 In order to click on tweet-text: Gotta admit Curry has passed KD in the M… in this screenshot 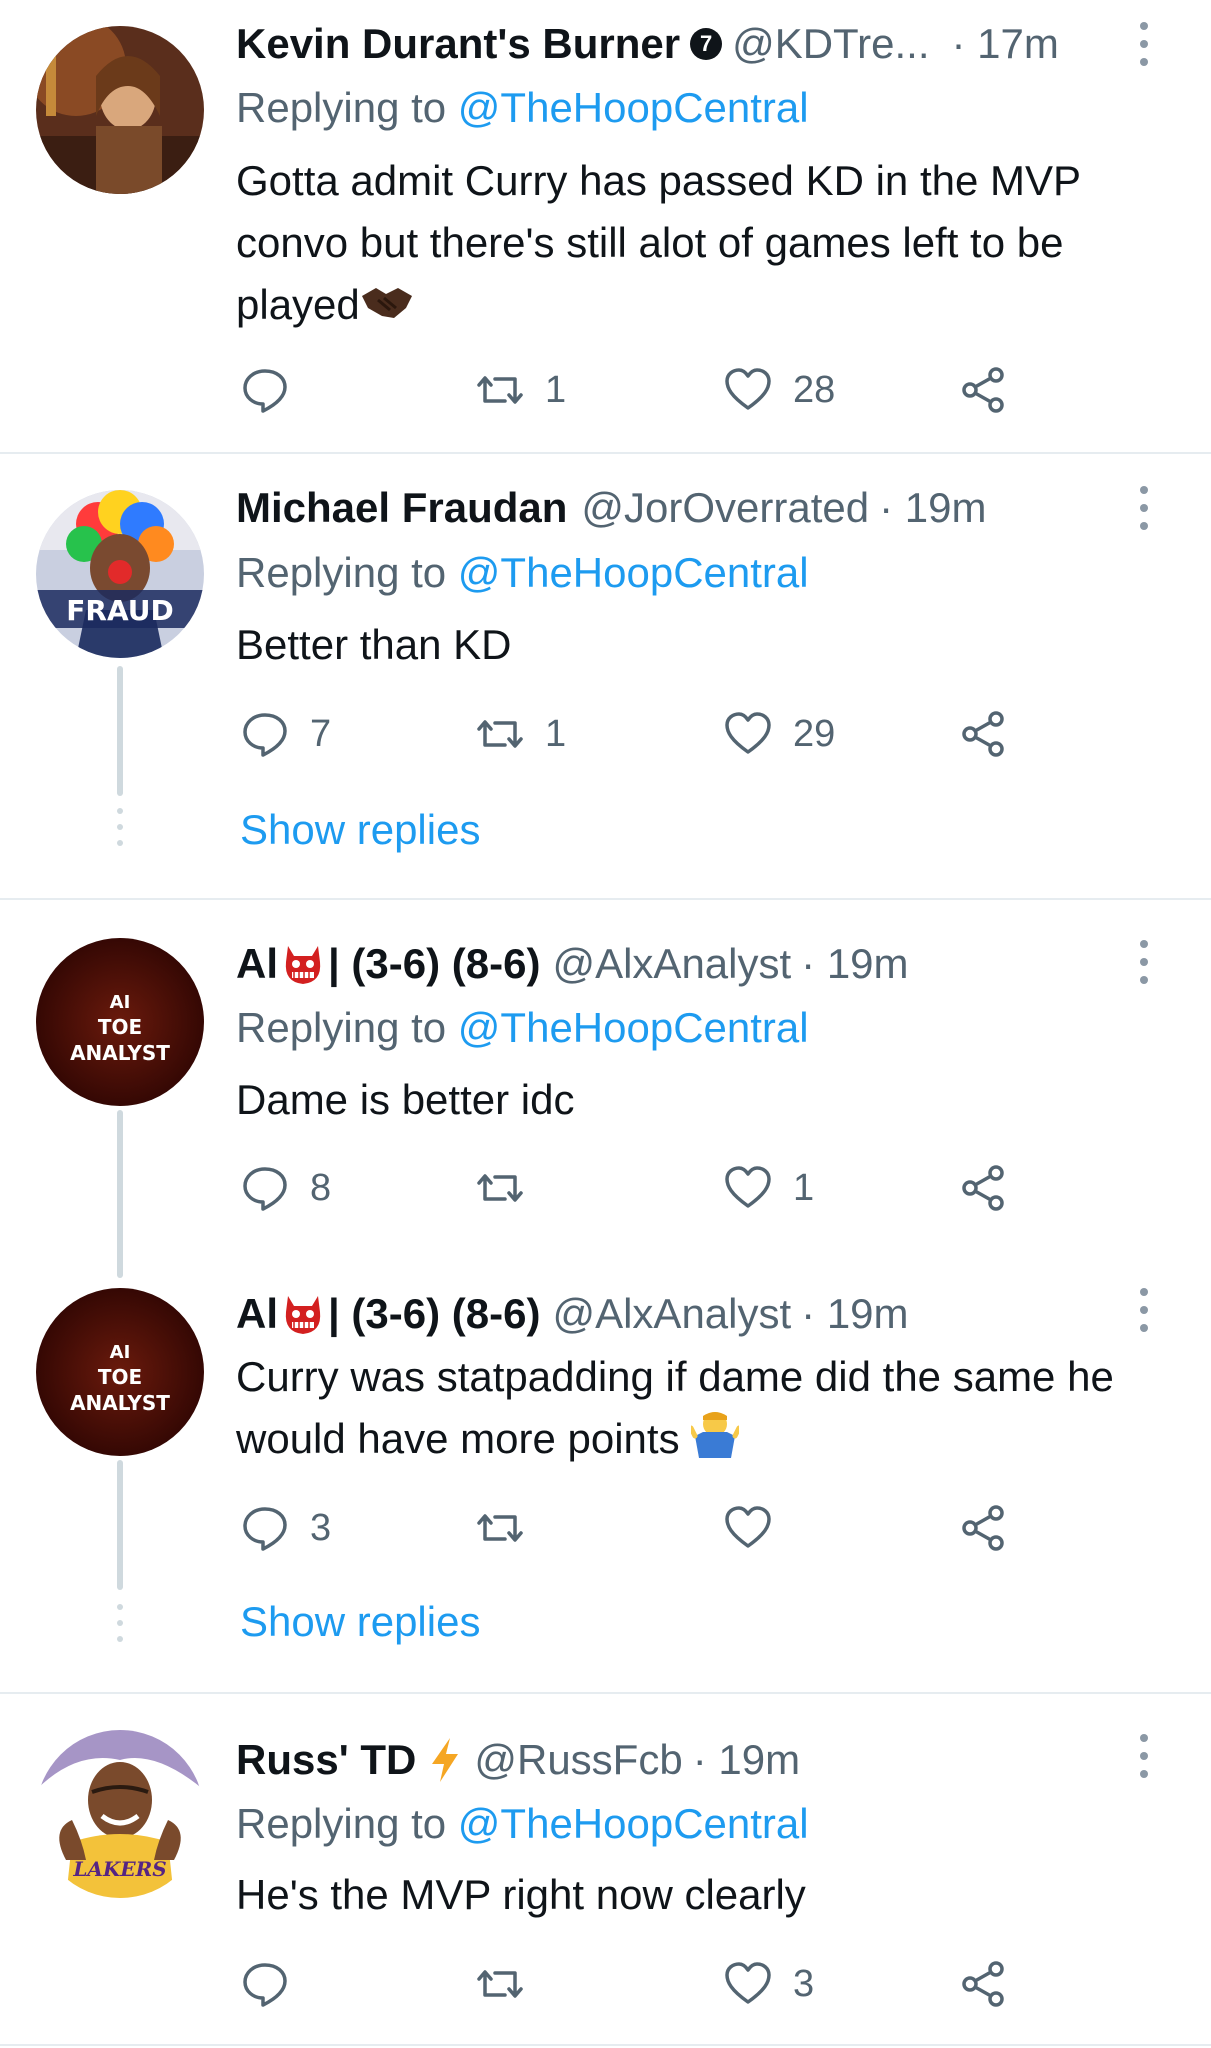, I will do `click(696, 244)`.